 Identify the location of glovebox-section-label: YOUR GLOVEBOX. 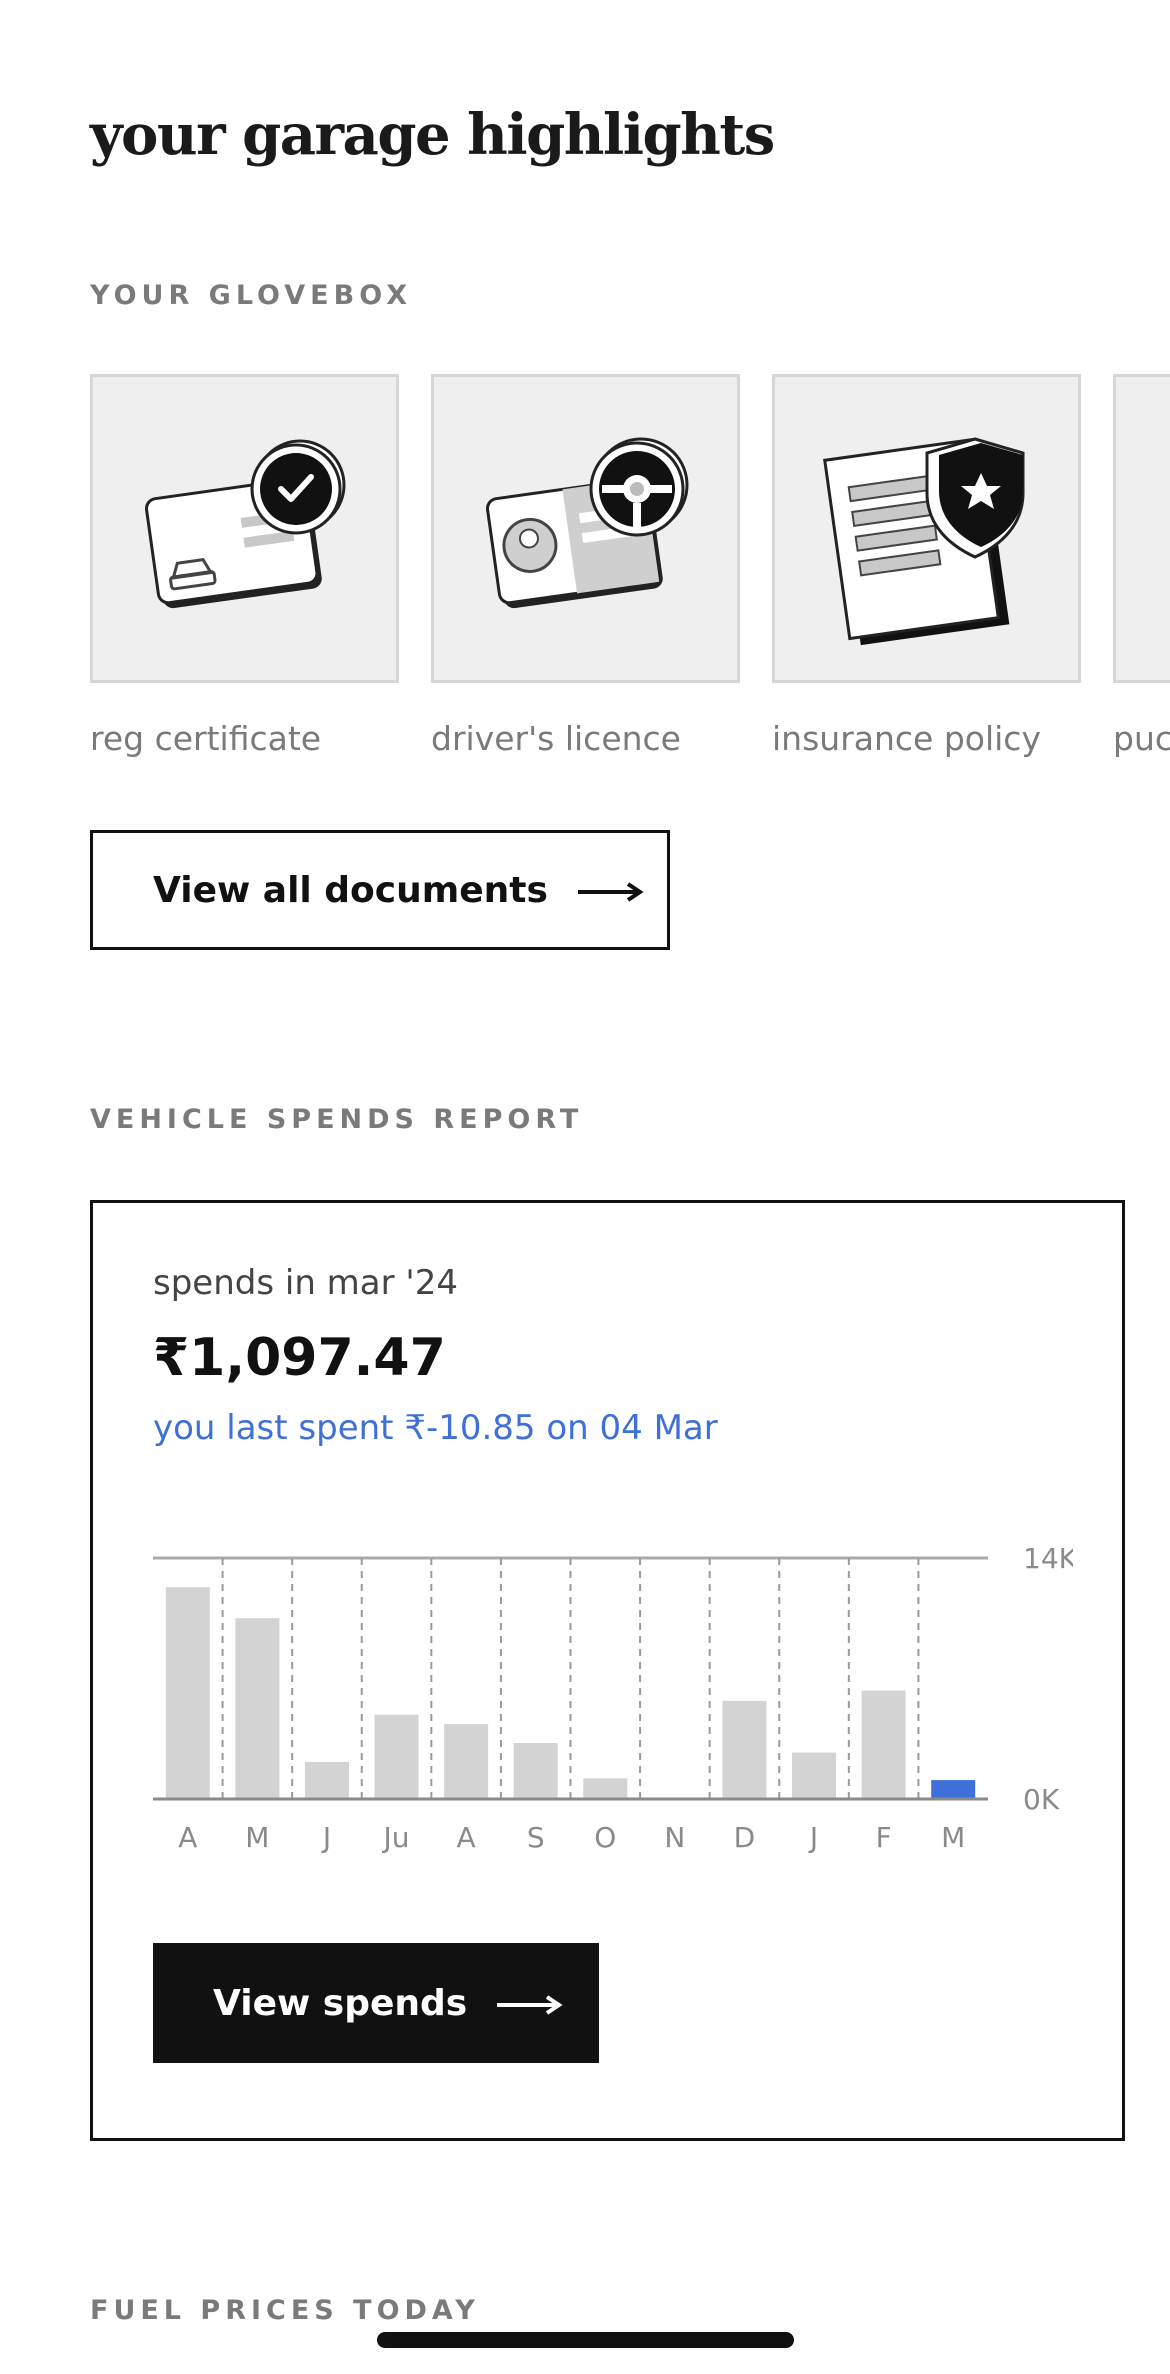
(251, 295).